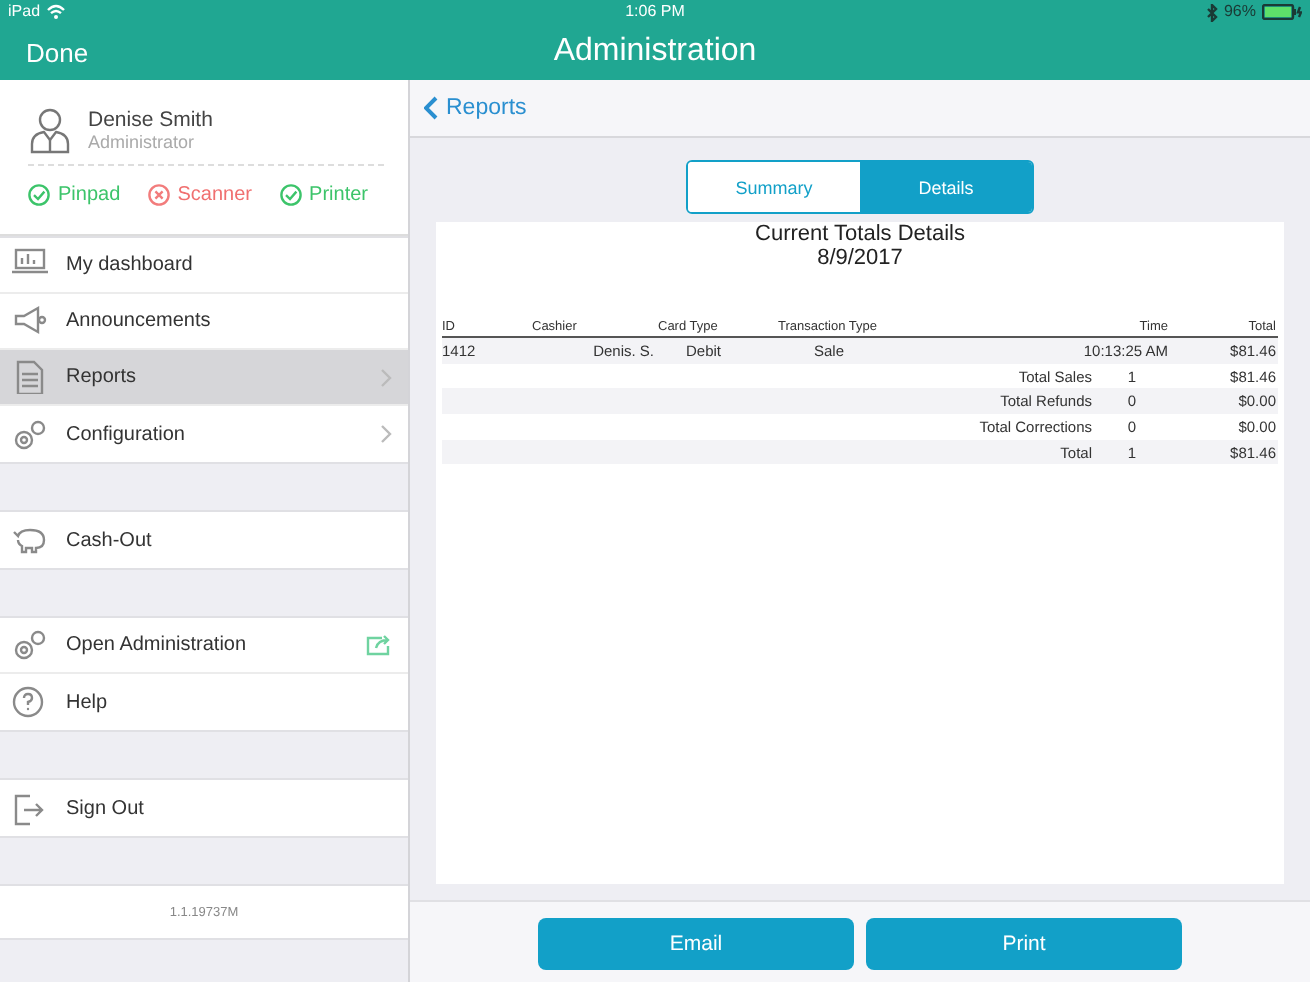 The height and width of the screenshot is (982, 1310). Describe the element at coordinates (30, 702) in the screenshot. I see `help-icon` at that location.